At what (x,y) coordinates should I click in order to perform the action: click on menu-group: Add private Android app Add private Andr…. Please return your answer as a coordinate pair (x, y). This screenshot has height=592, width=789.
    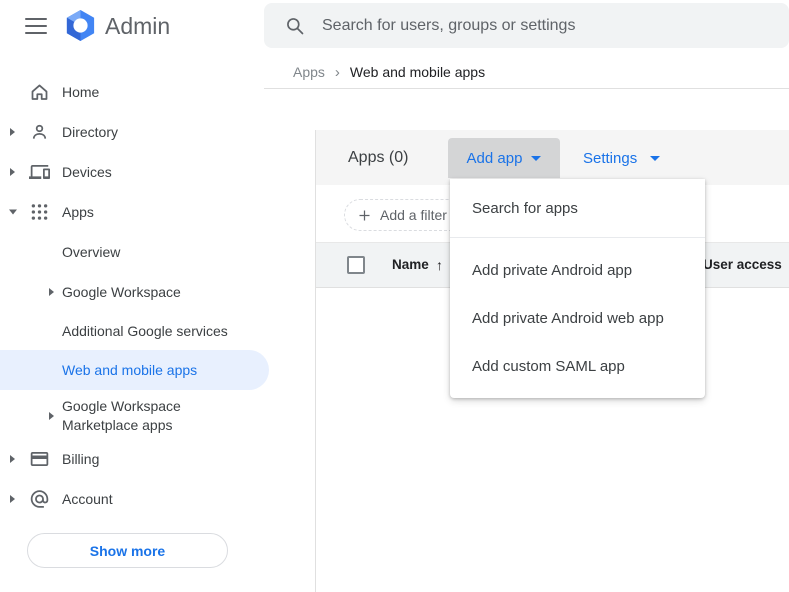
    Looking at the image, I should click on (577, 318).